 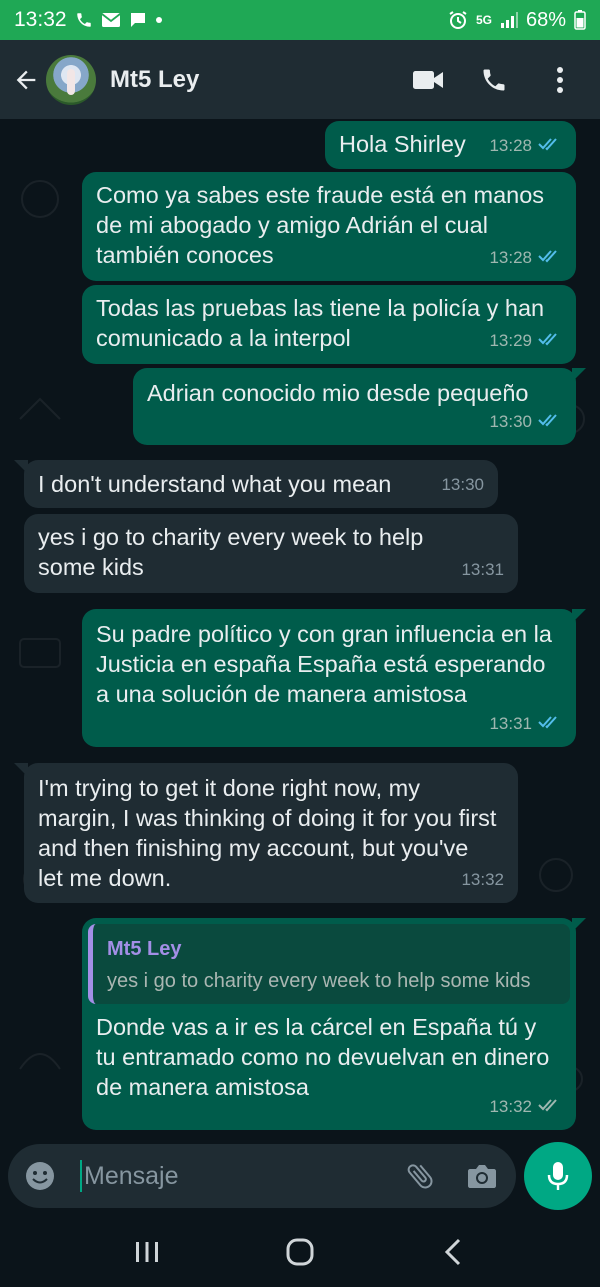 What do you see at coordinates (26, 80) in the screenshot?
I see `back-arrow-icon` at bounding box center [26, 80].